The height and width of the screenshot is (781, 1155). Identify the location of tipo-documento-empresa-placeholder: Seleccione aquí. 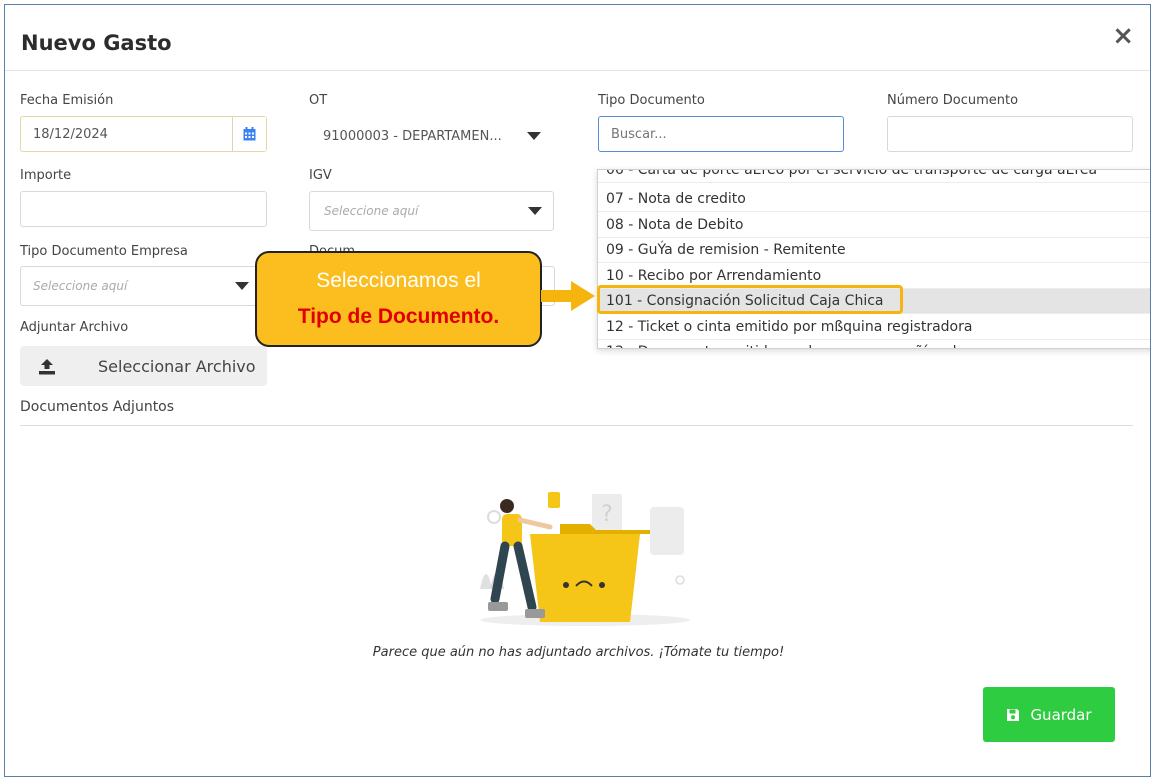
(80, 286).